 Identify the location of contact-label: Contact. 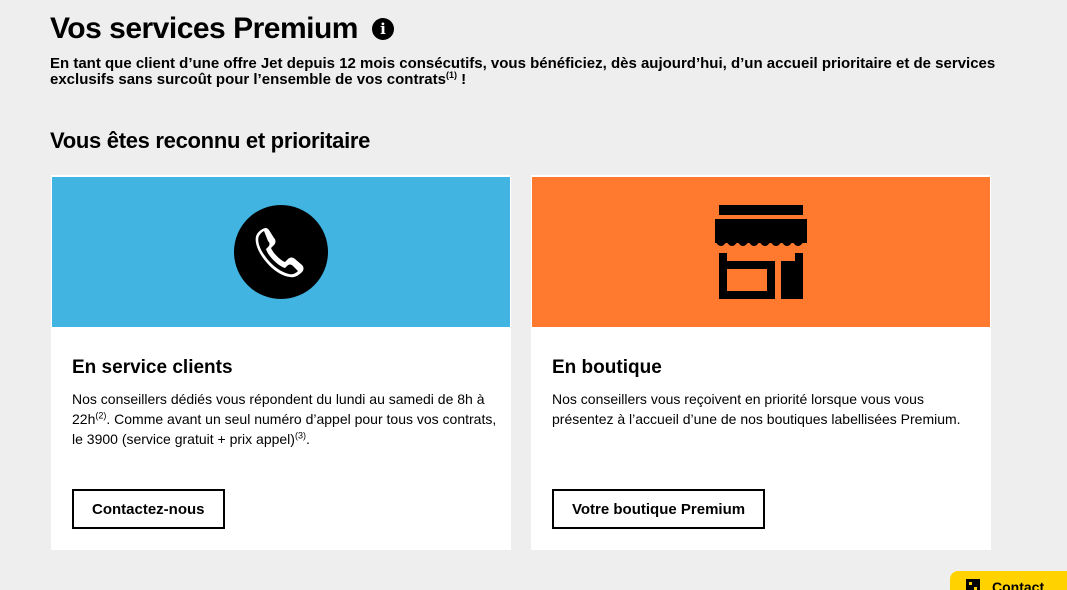
(1018, 584).